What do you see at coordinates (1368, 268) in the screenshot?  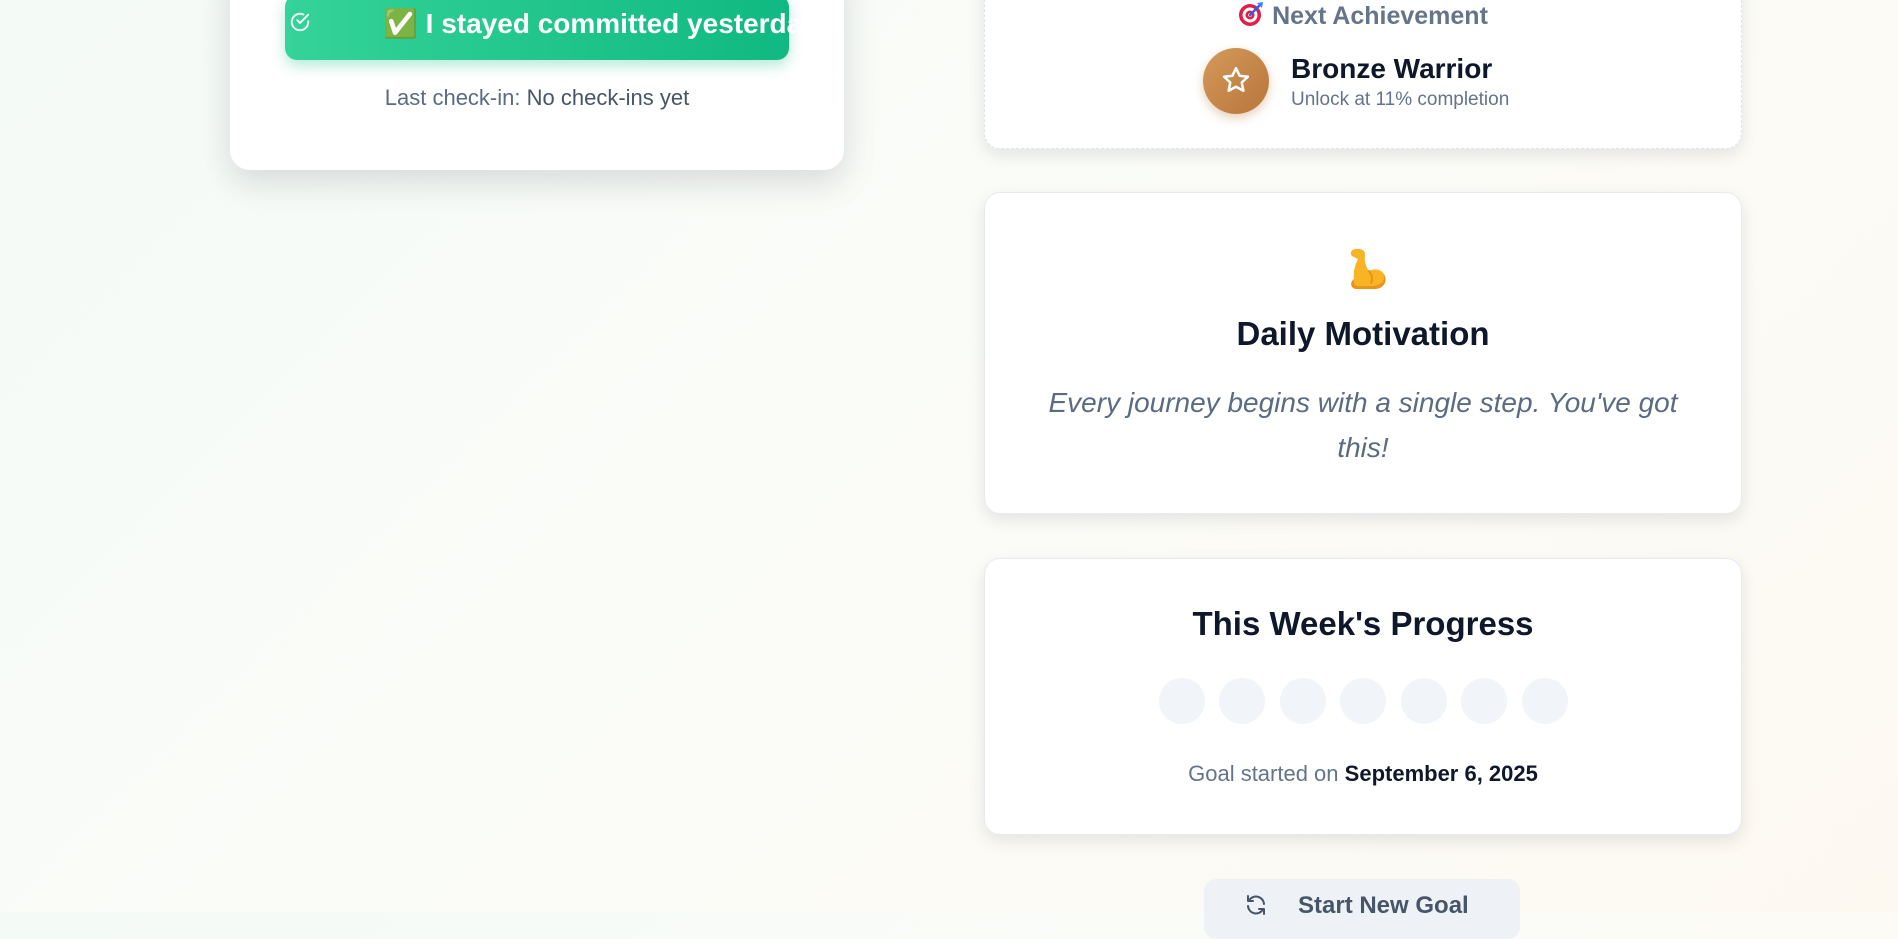 I see `flexed-biceps-icon` at bounding box center [1368, 268].